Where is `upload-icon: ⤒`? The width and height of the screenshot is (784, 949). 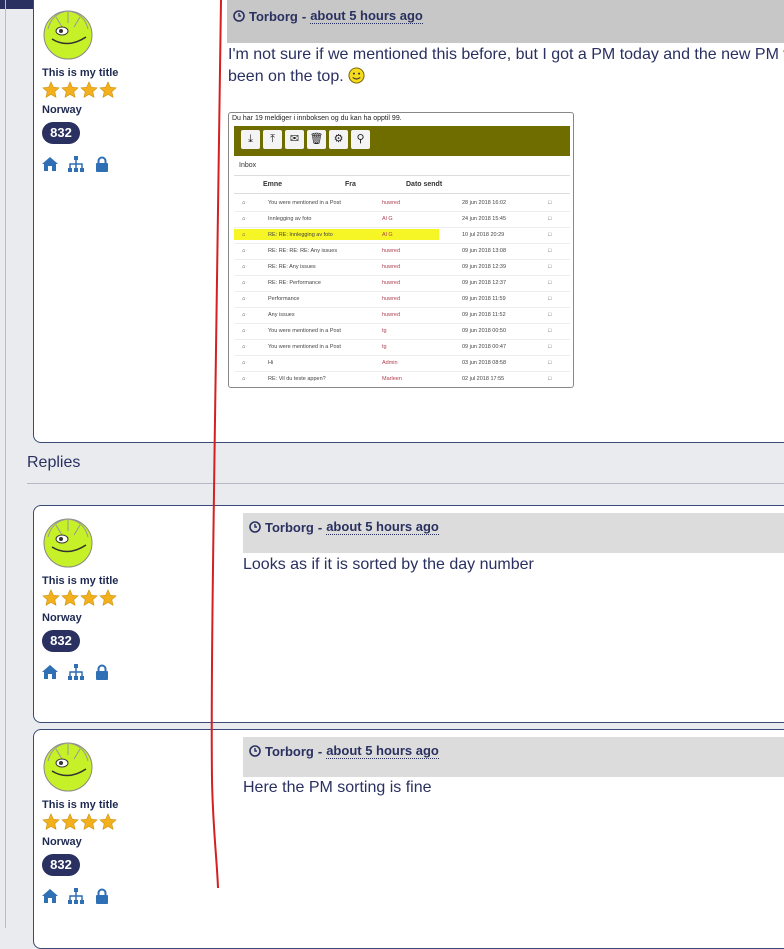 upload-icon: ⤒ is located at coordinates (272, 139).